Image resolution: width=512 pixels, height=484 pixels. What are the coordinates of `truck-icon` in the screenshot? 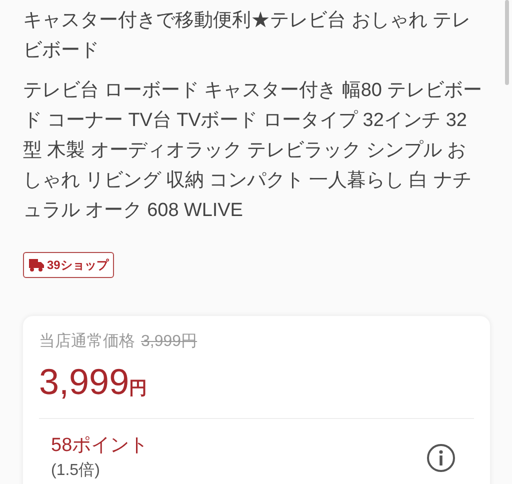 It's located at (36, 265).